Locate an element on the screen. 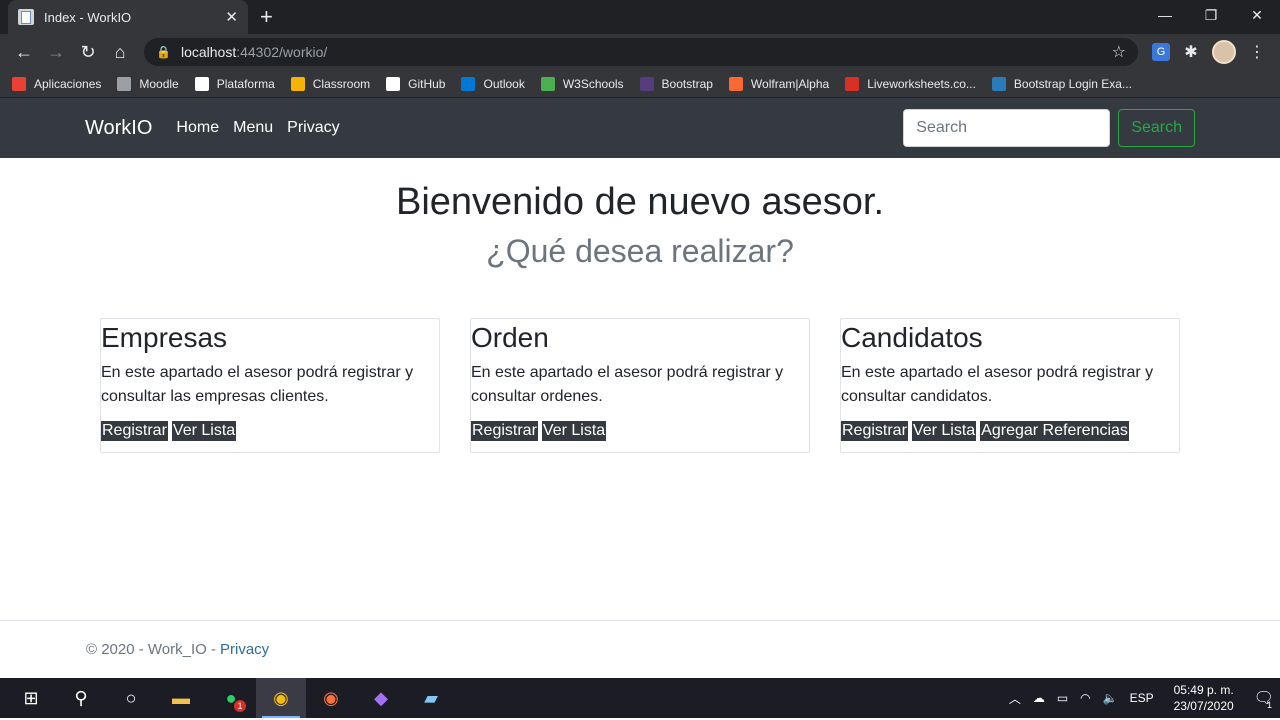  page-favicon-icon is located at coordinates (26, 17).